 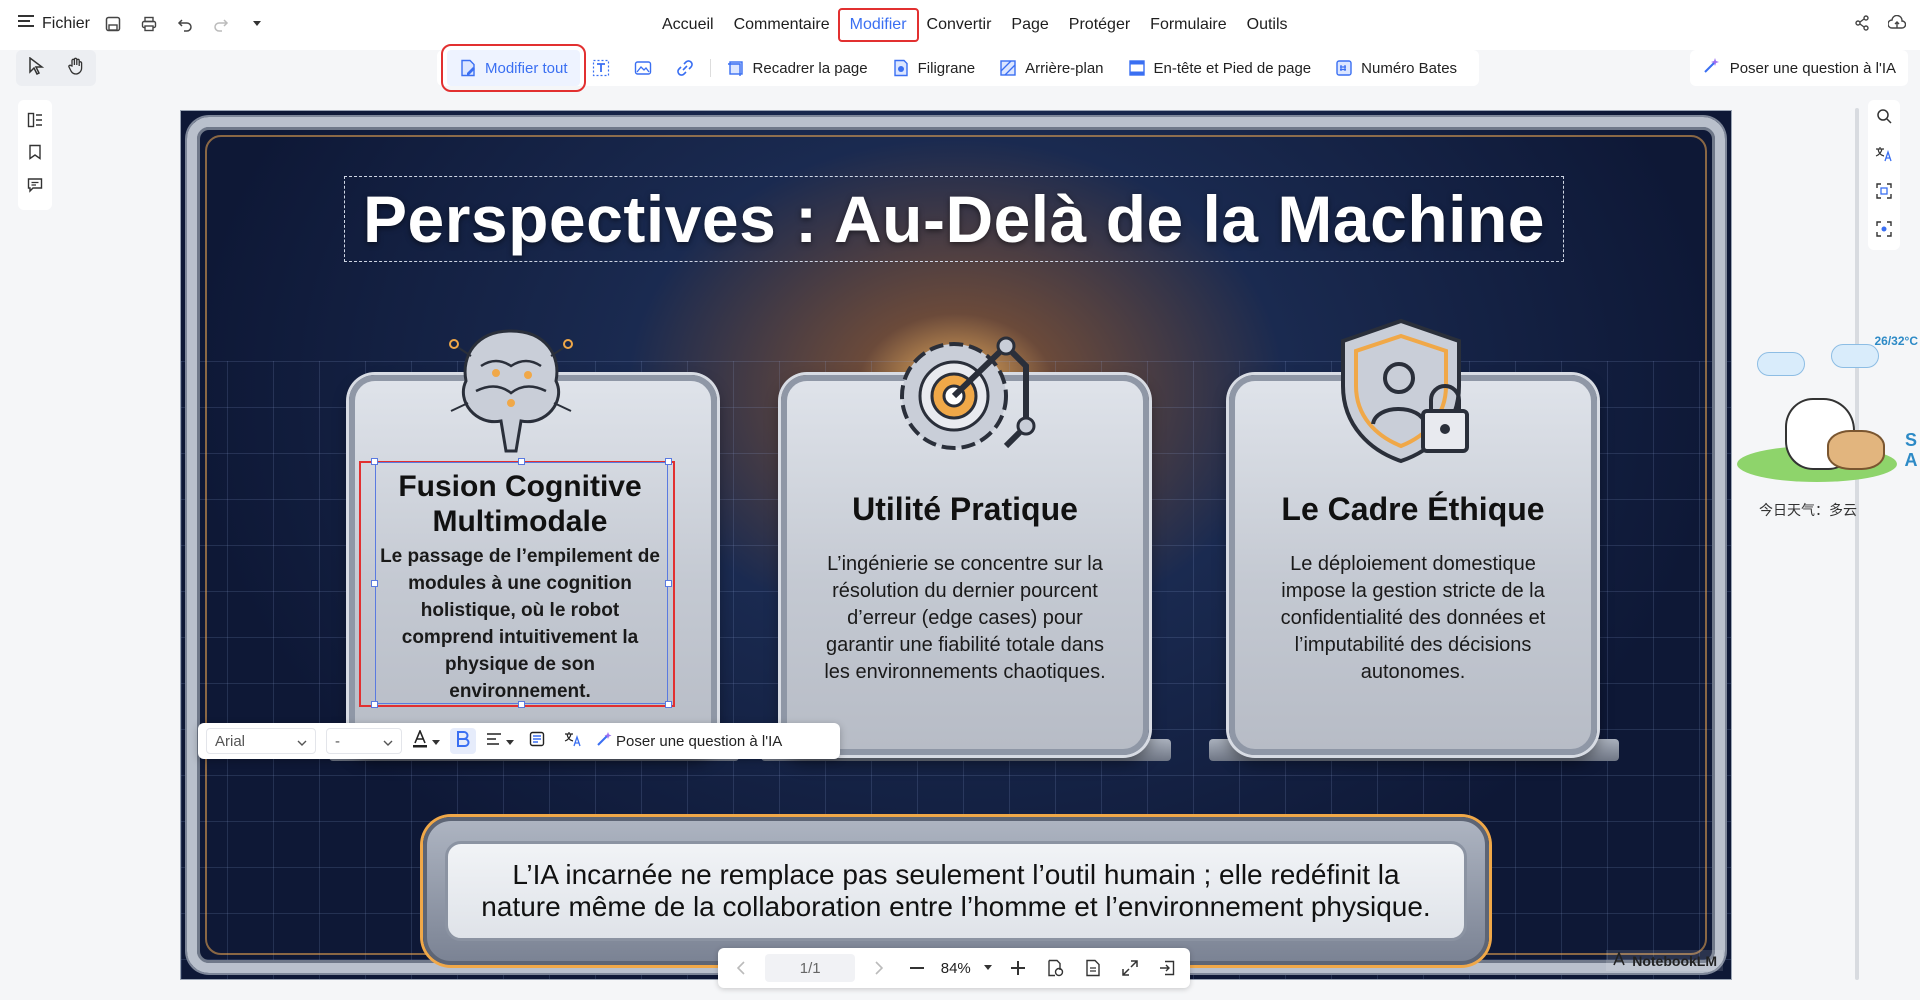 I want to click on quick-access-dropdown-icon, so click(x=257, y=24).